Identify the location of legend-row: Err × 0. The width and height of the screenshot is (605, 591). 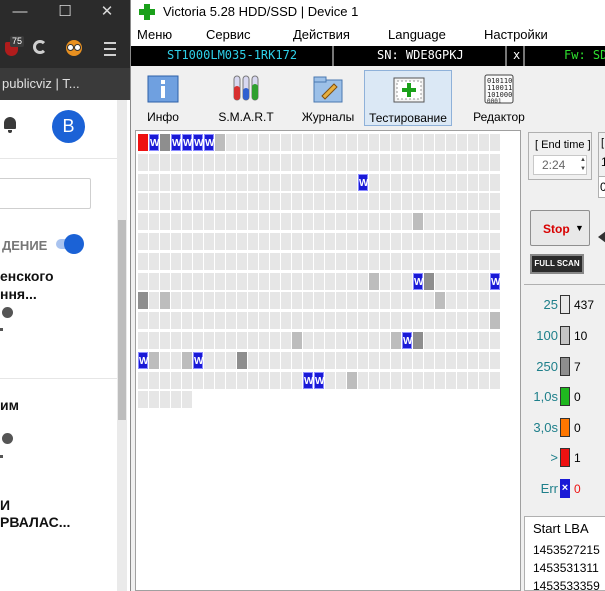
(564, 489).